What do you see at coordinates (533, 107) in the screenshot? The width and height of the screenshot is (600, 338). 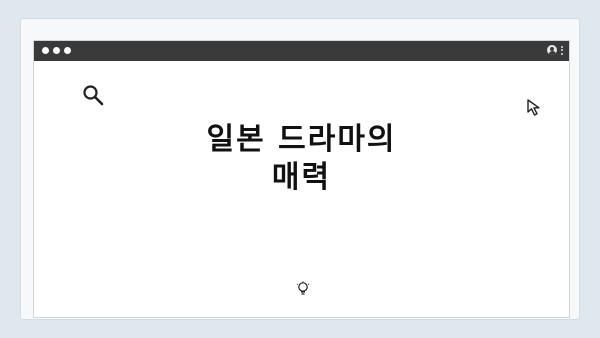 I see `cursor-icon` at bounding box center [533, 107].